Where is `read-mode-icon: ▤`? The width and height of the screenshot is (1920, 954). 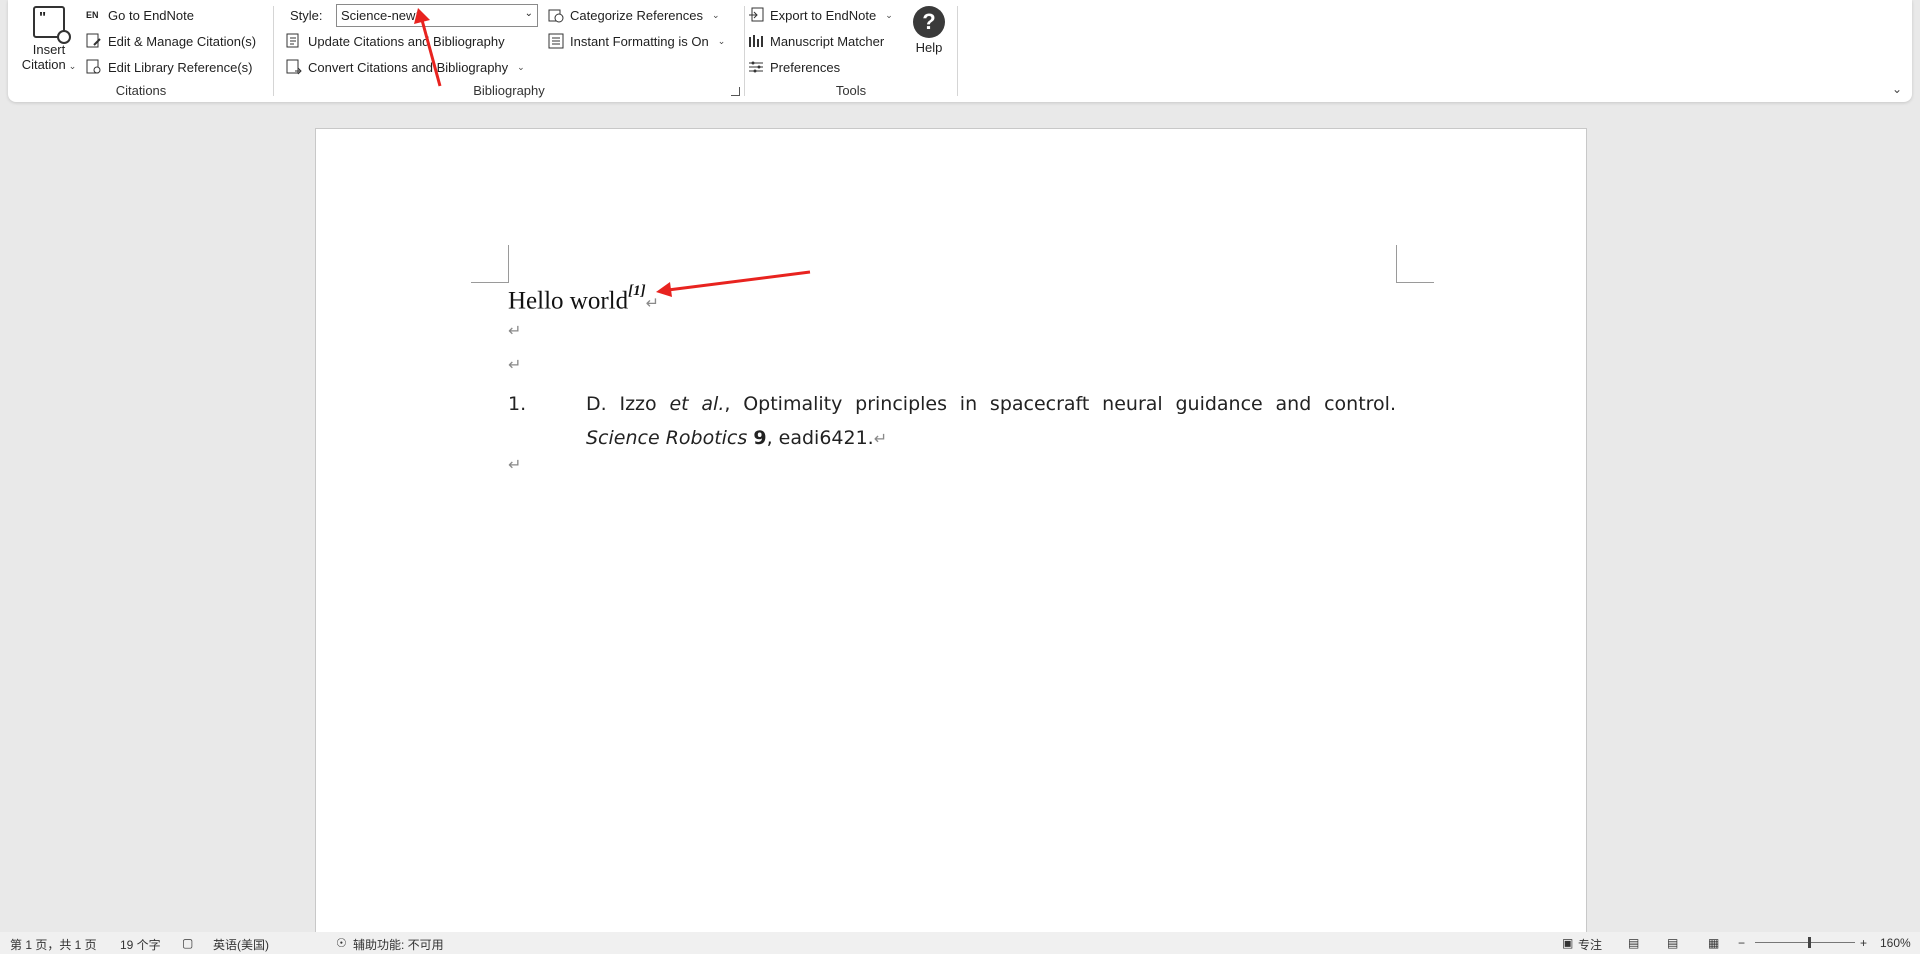
read-mode-icon: ▤ is located at coordinates (1633, 943).